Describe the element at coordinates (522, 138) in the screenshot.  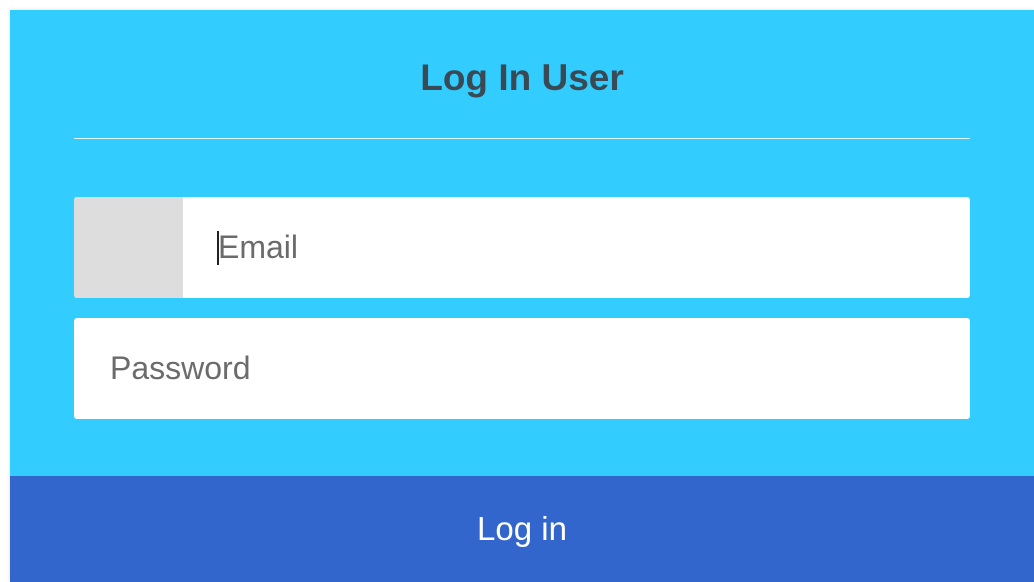
I see `title-divider` at that location.